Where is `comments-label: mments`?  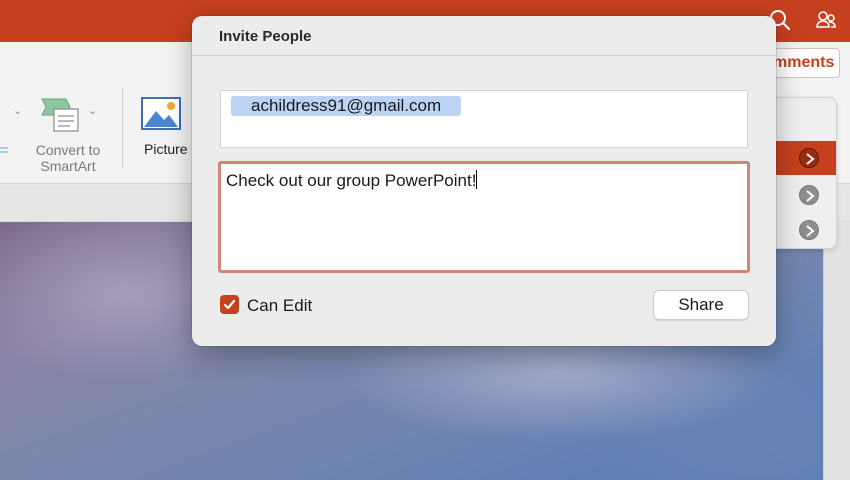
comments-label: mments is located at coordinates (804, 62).